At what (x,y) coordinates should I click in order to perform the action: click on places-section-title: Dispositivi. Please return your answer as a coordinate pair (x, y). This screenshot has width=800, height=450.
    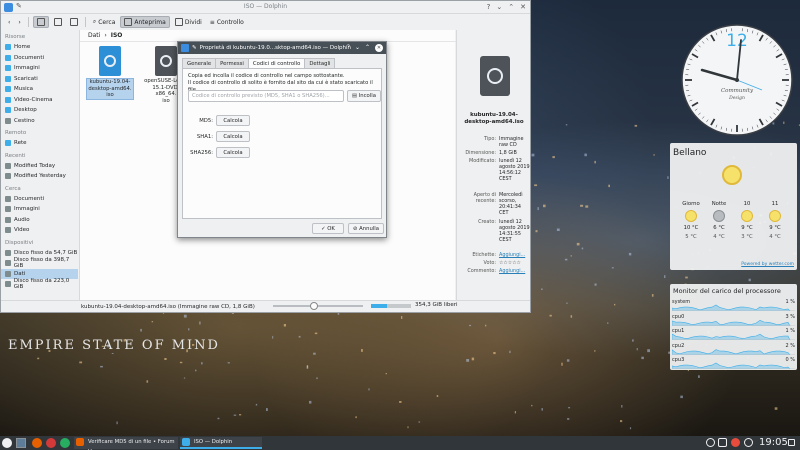
    Looking at the image, I should click on (19, 242).